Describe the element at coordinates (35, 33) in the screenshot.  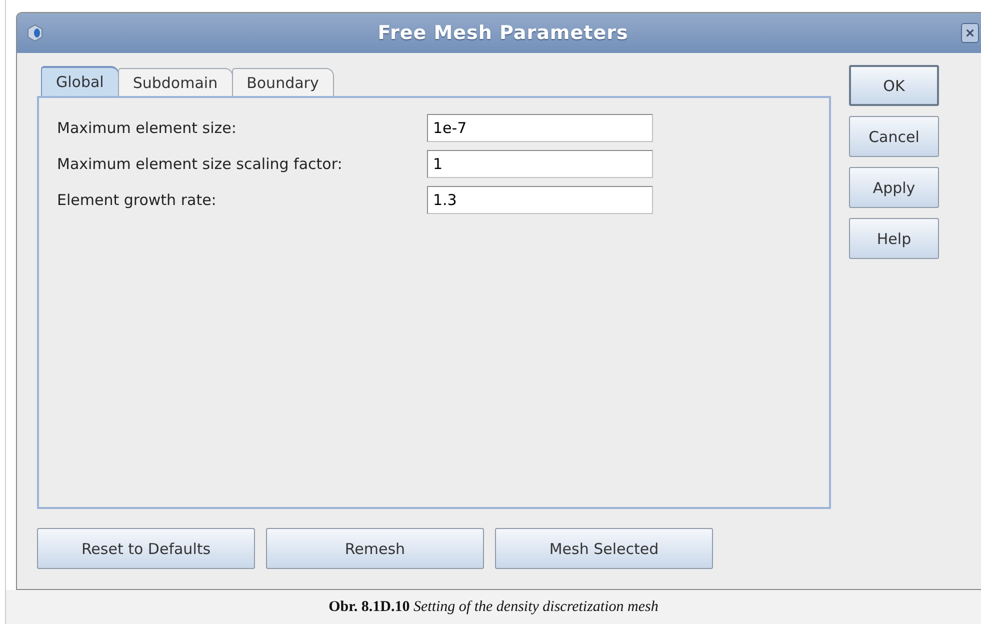
I see `cube-icon` at that location.